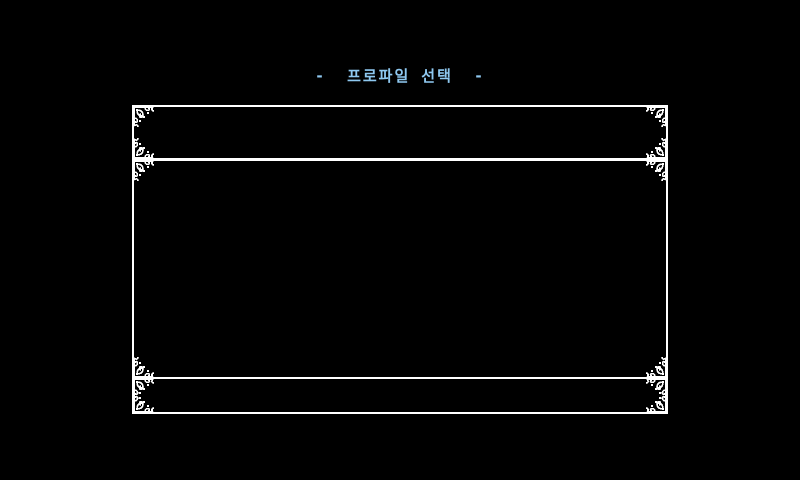 The height and width of the screenshot is (480, 800). What do you see at coordinates (321, 76) in the screenshot?
I see `title-left-dash: -` at bounding box center [321, 76].